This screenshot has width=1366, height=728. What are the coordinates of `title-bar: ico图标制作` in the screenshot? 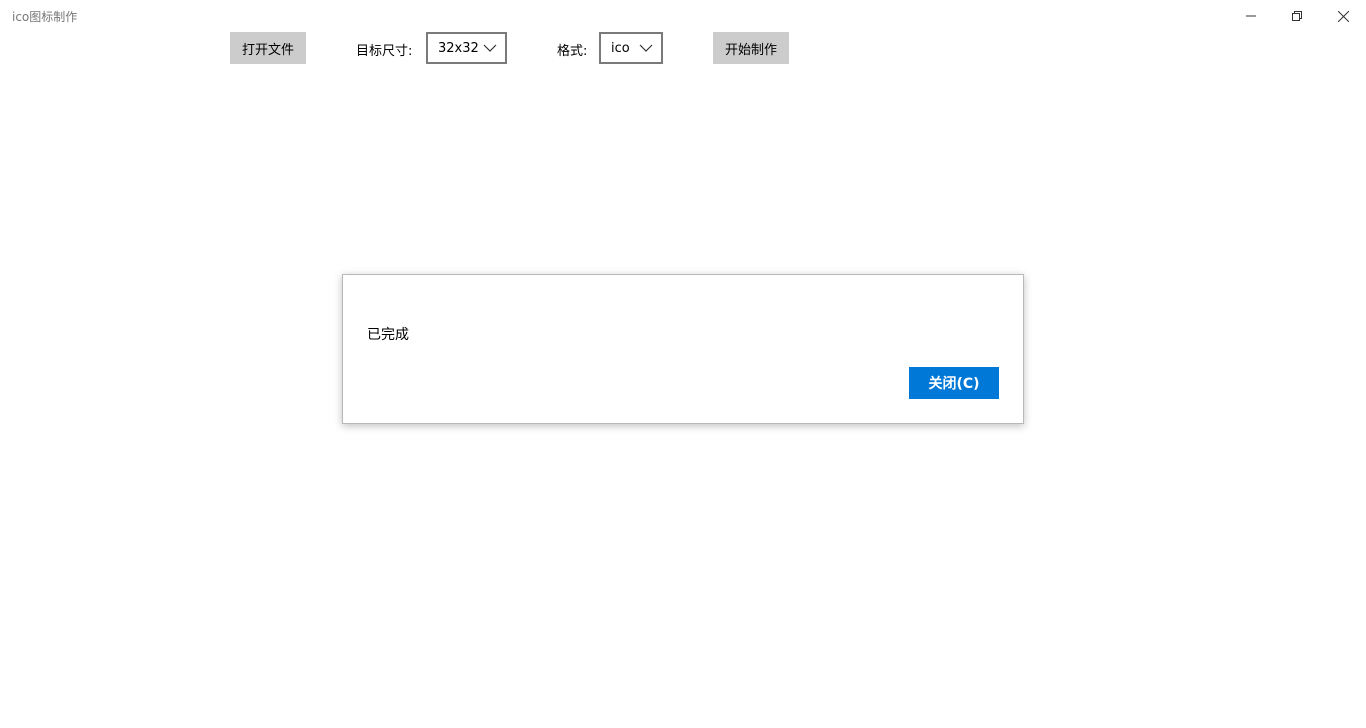 It's located at (683, 16).